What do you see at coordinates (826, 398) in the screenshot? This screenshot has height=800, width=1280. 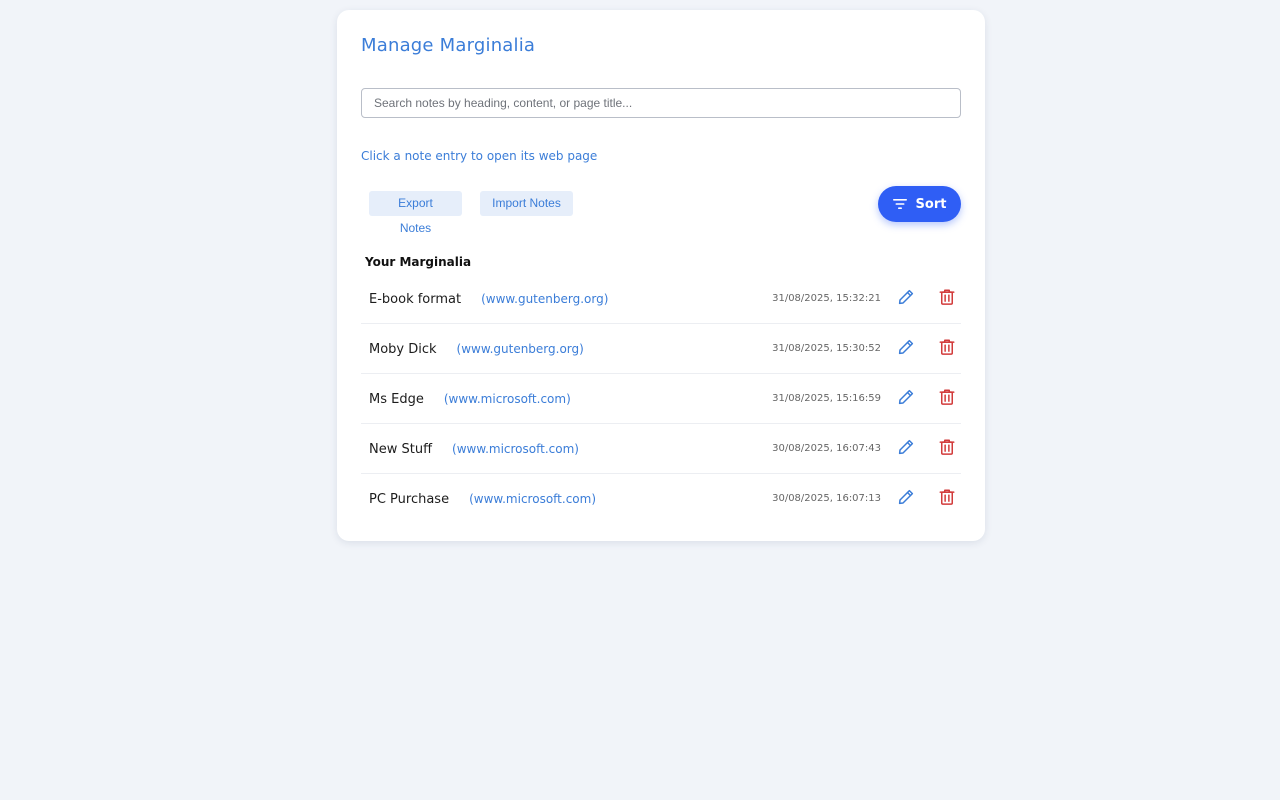 I see `note-timestamp: 31/08/2025, 15:16:59` at bounding box center [826, 398].